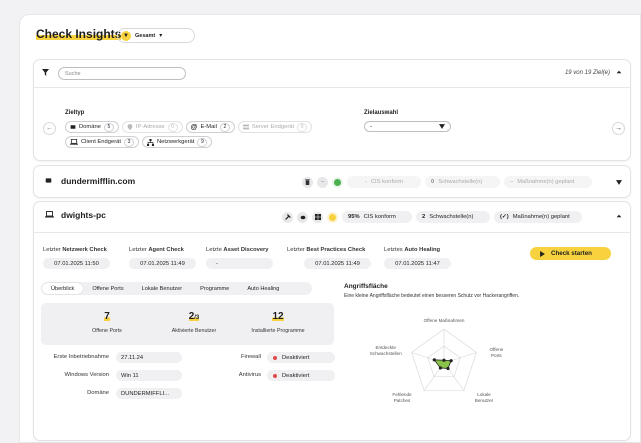 This screenshot has height=443, width=641. Describe the element at coordinates (79, 34) in the screenshot. I see `page-title: Check Insights` at that location.